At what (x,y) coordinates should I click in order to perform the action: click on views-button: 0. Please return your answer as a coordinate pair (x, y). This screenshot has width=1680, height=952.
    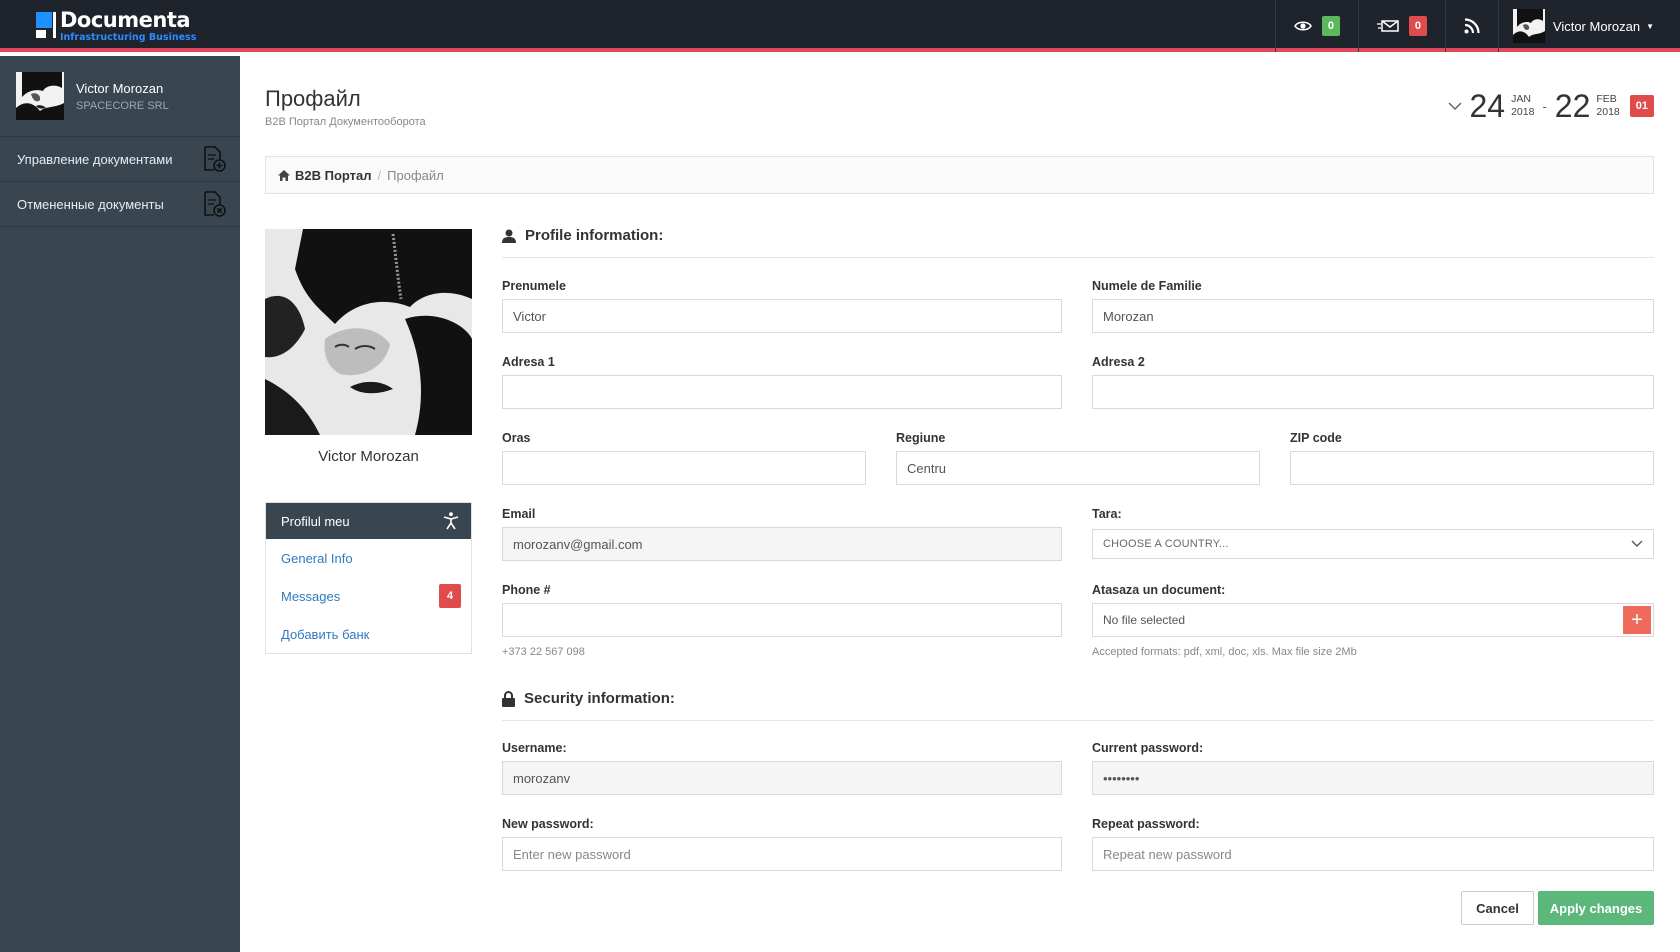
    Looking at the image, I should click on (1316, 26).